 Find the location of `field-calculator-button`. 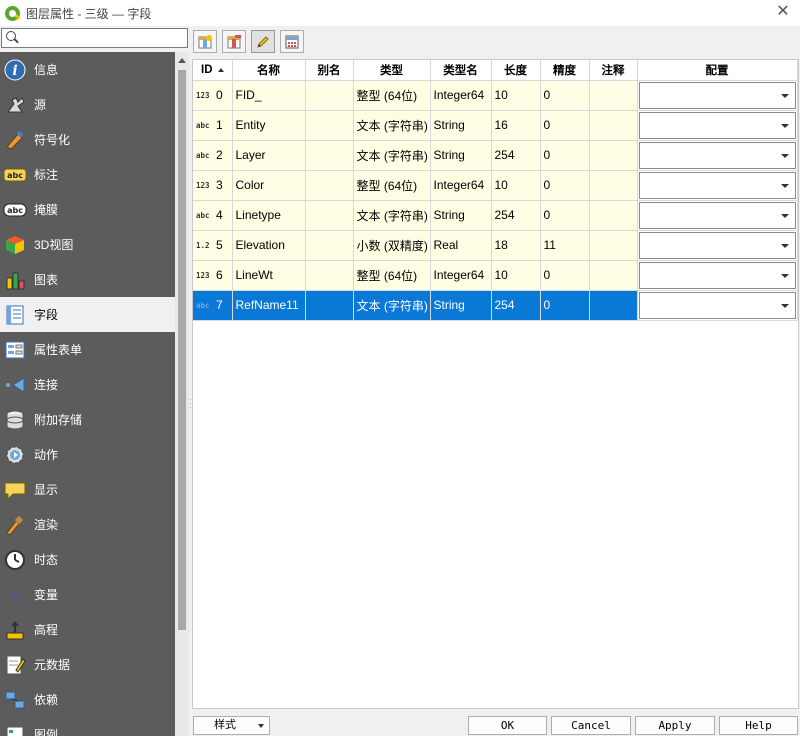

field-calculator-button is located at coordinates (292, 41).